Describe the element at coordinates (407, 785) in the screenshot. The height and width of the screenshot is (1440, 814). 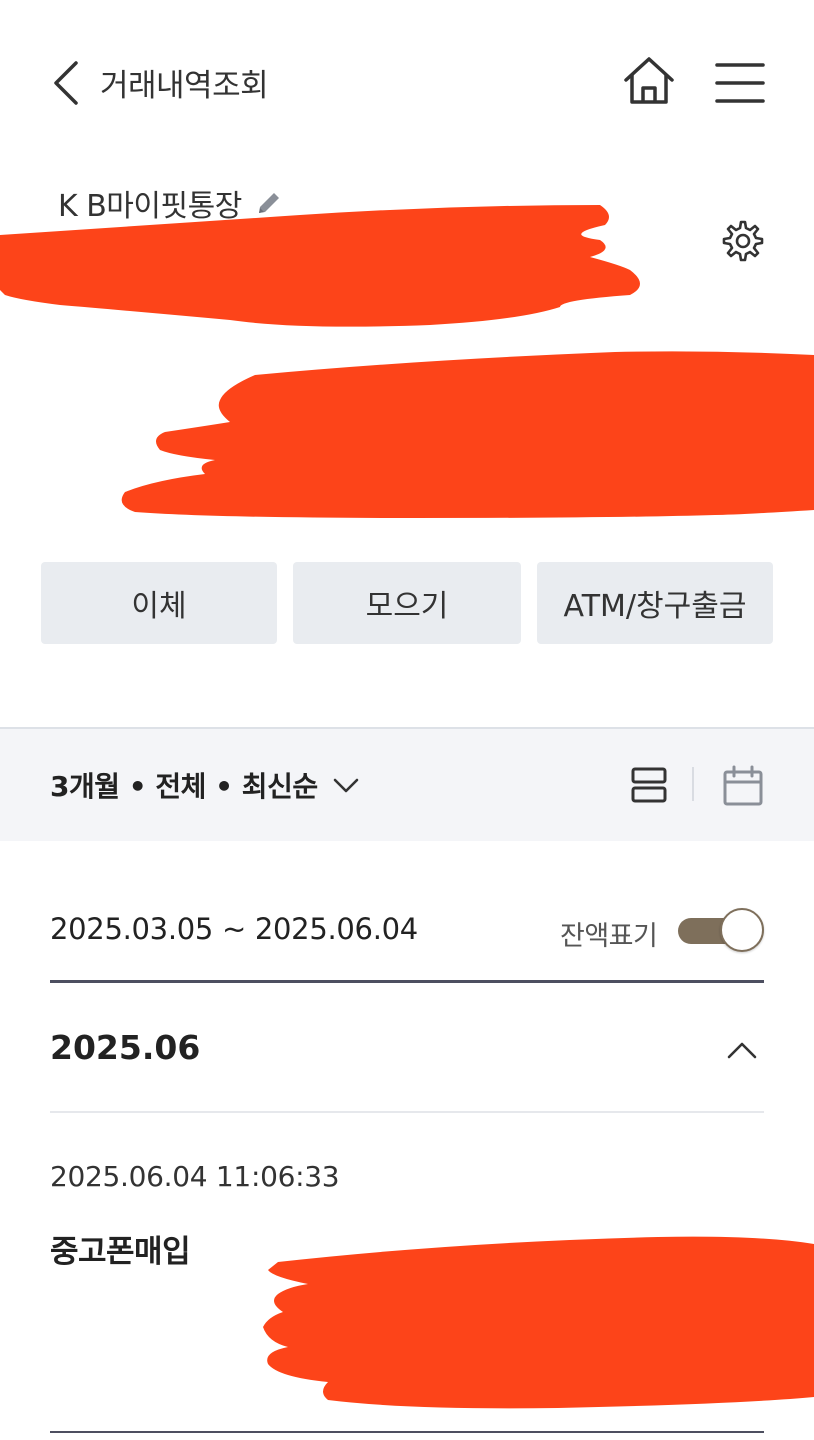
I see `filter-bar: 3개월 • 전체 • 최신순` at that location.